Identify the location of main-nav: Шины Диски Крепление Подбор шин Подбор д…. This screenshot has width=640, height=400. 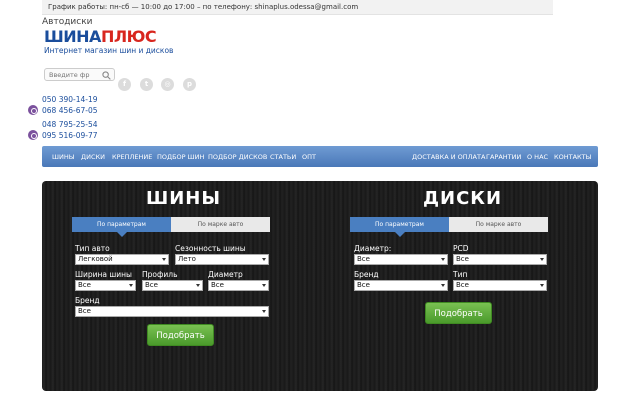
(320, 156).